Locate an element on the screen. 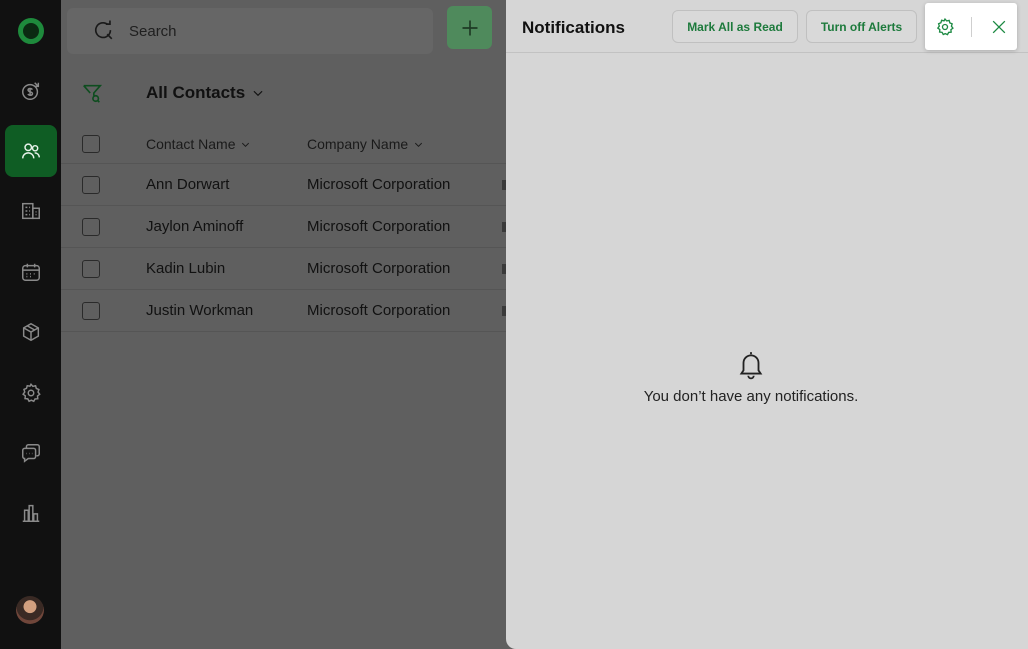  deals-icon is located at coordinates (31, 91).